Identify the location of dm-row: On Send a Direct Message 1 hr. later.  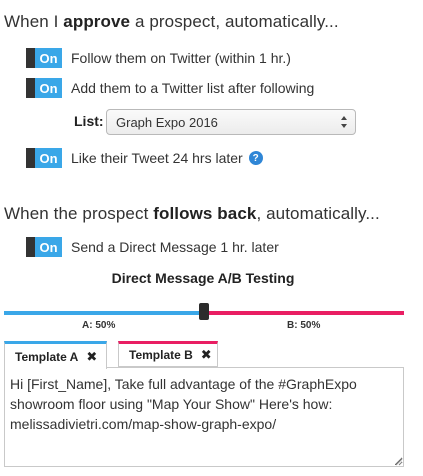
(152, 247).